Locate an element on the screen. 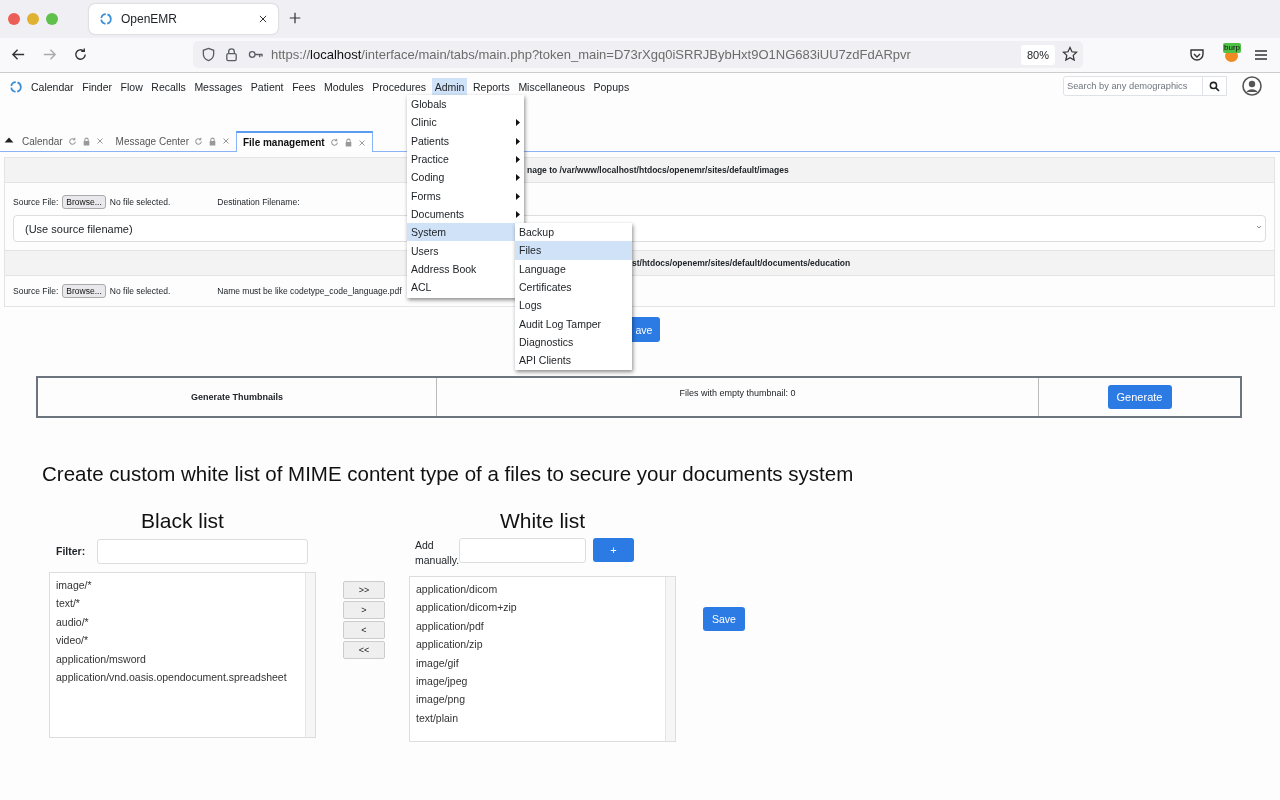  star-icon is located at coordinates (1070, 54).